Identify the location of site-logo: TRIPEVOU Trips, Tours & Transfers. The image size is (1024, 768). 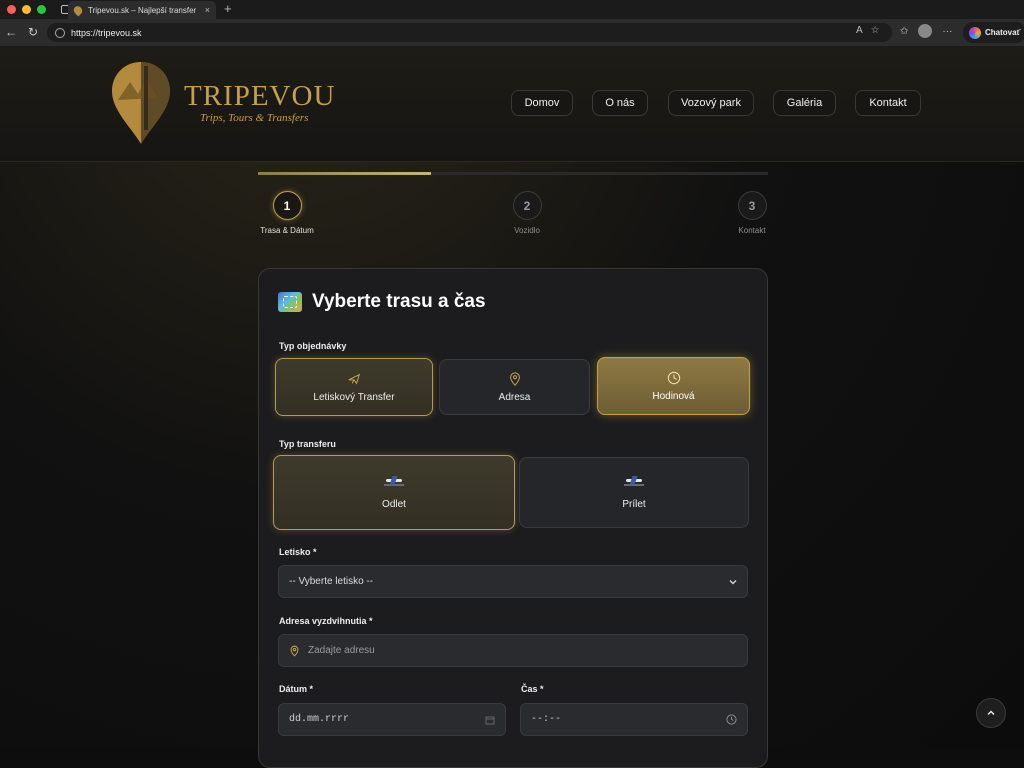
(222, 103).